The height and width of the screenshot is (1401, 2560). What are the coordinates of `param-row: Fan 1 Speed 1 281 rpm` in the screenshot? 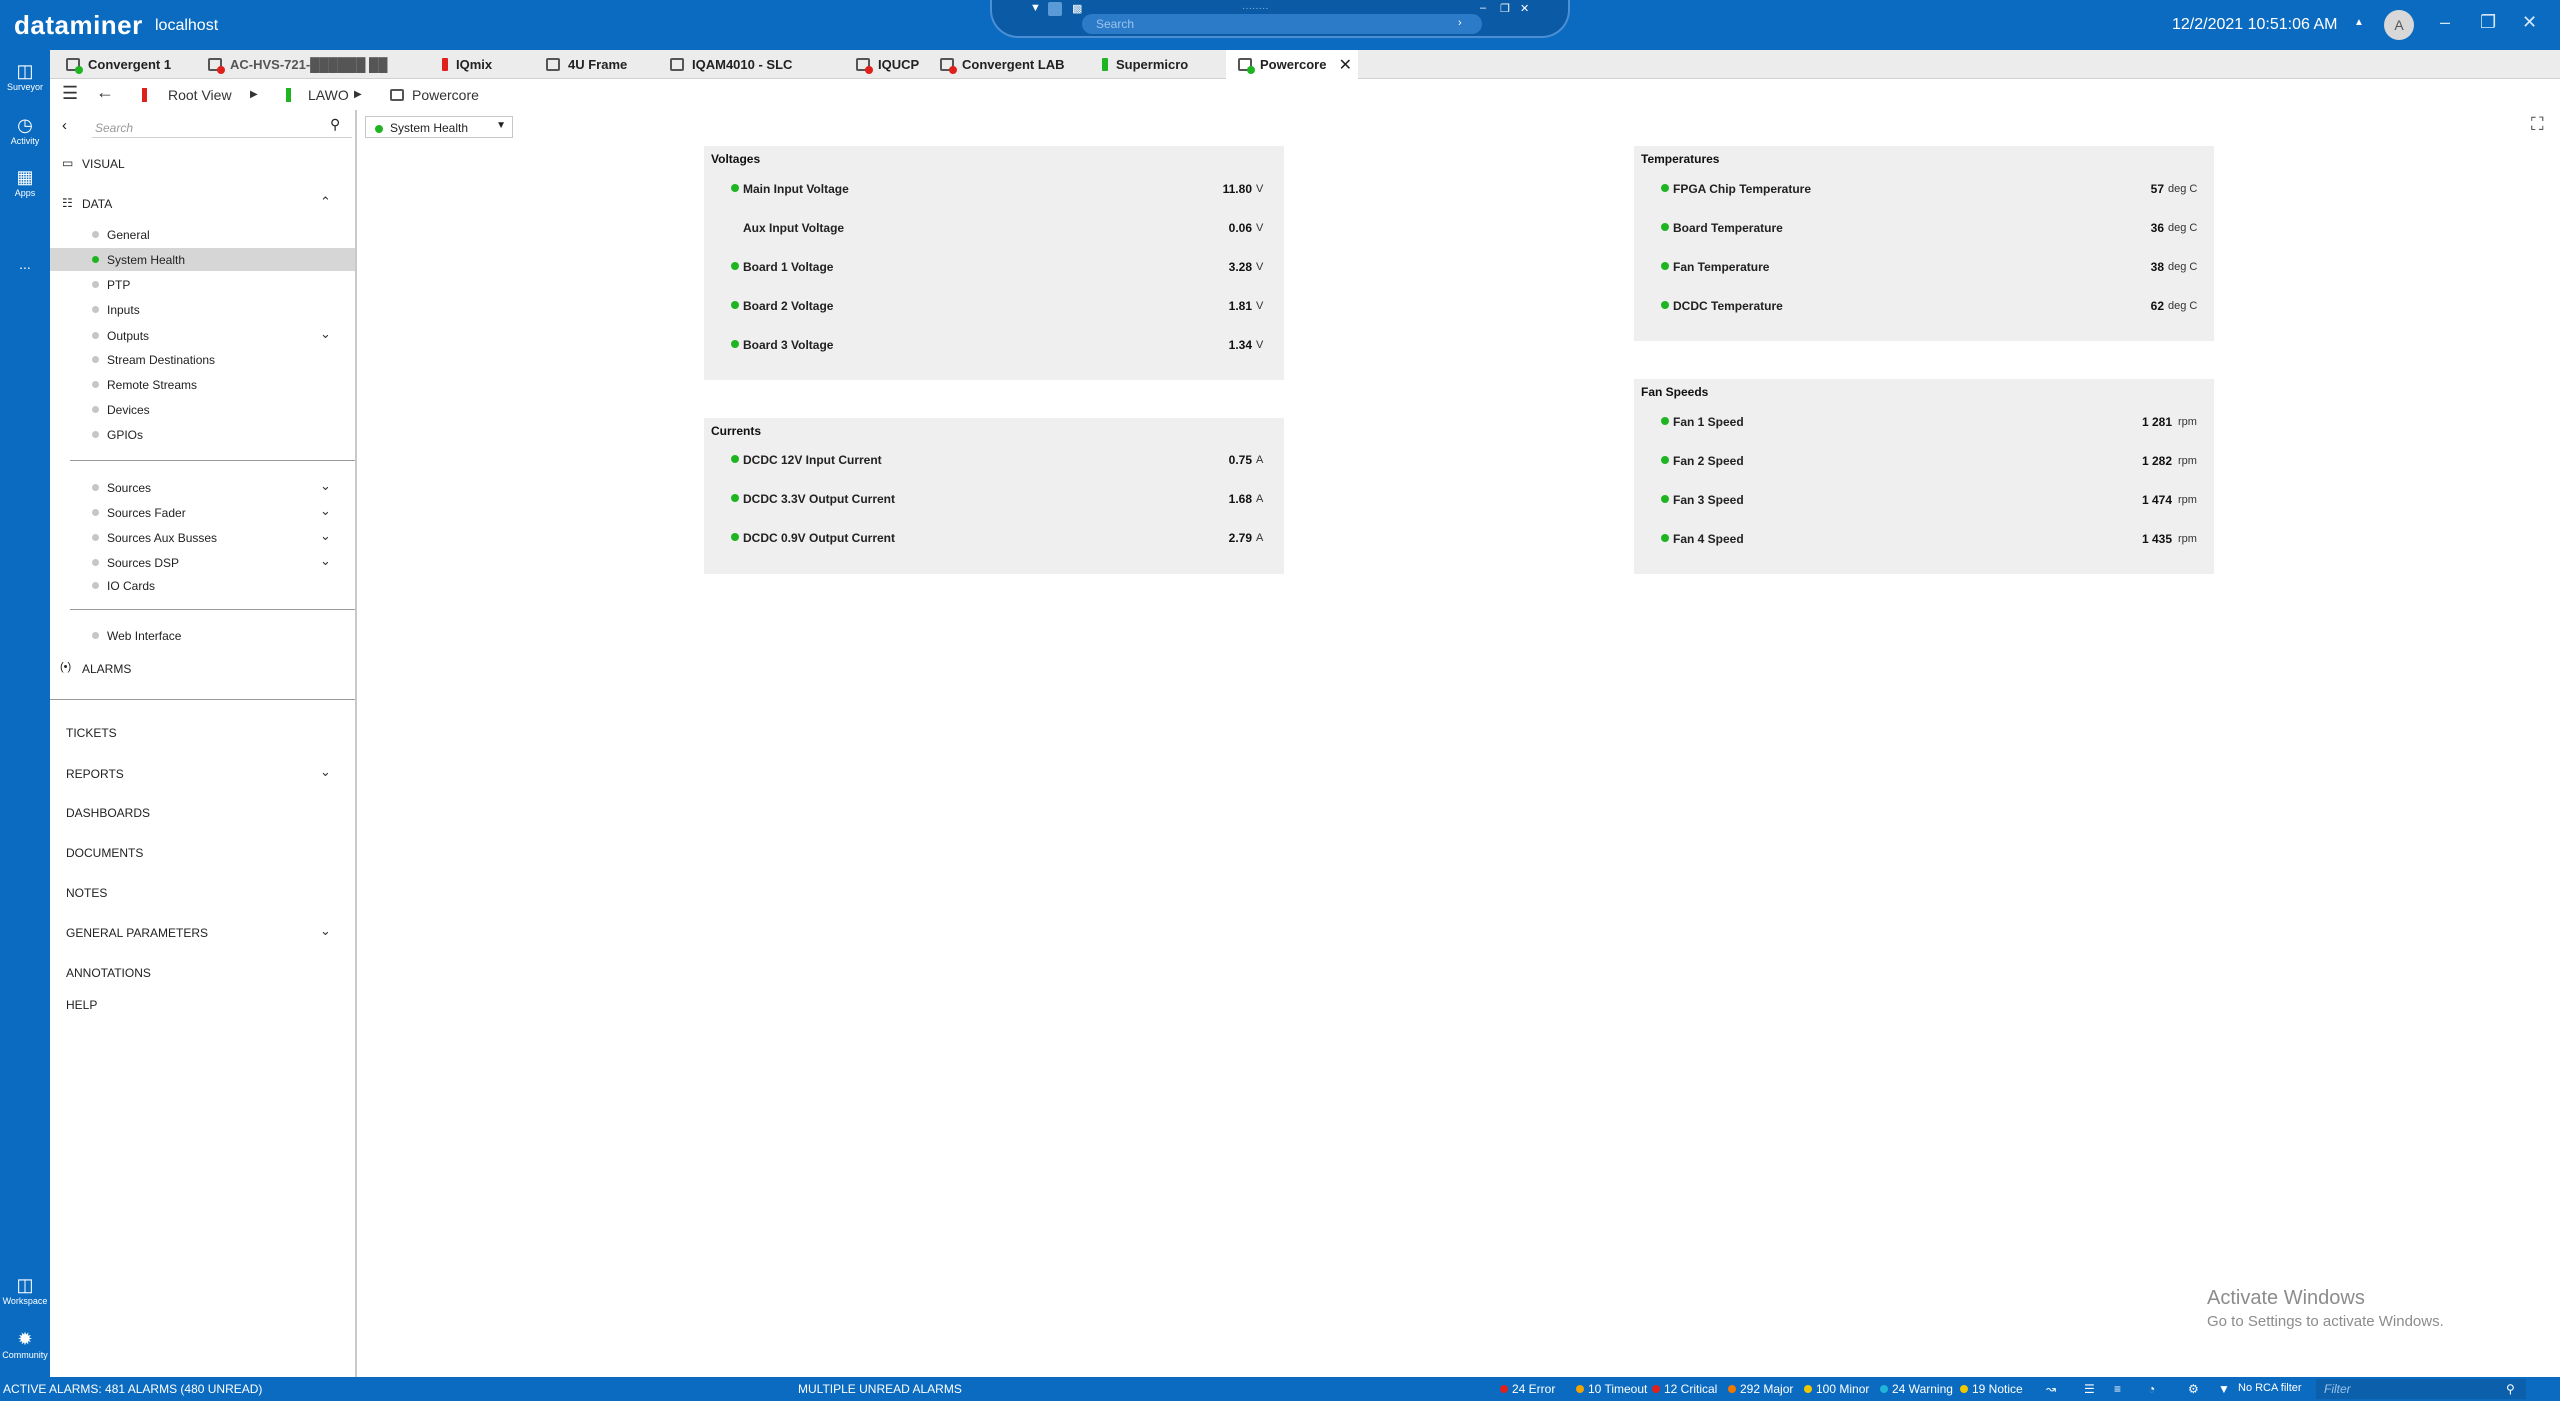 It's located at (1924, 421).